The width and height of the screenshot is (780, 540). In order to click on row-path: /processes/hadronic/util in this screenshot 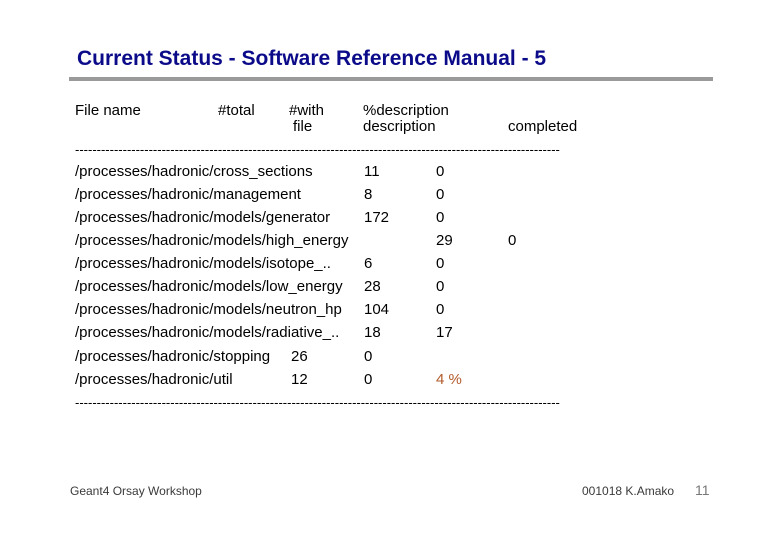, I will do `click(154, 379)`.